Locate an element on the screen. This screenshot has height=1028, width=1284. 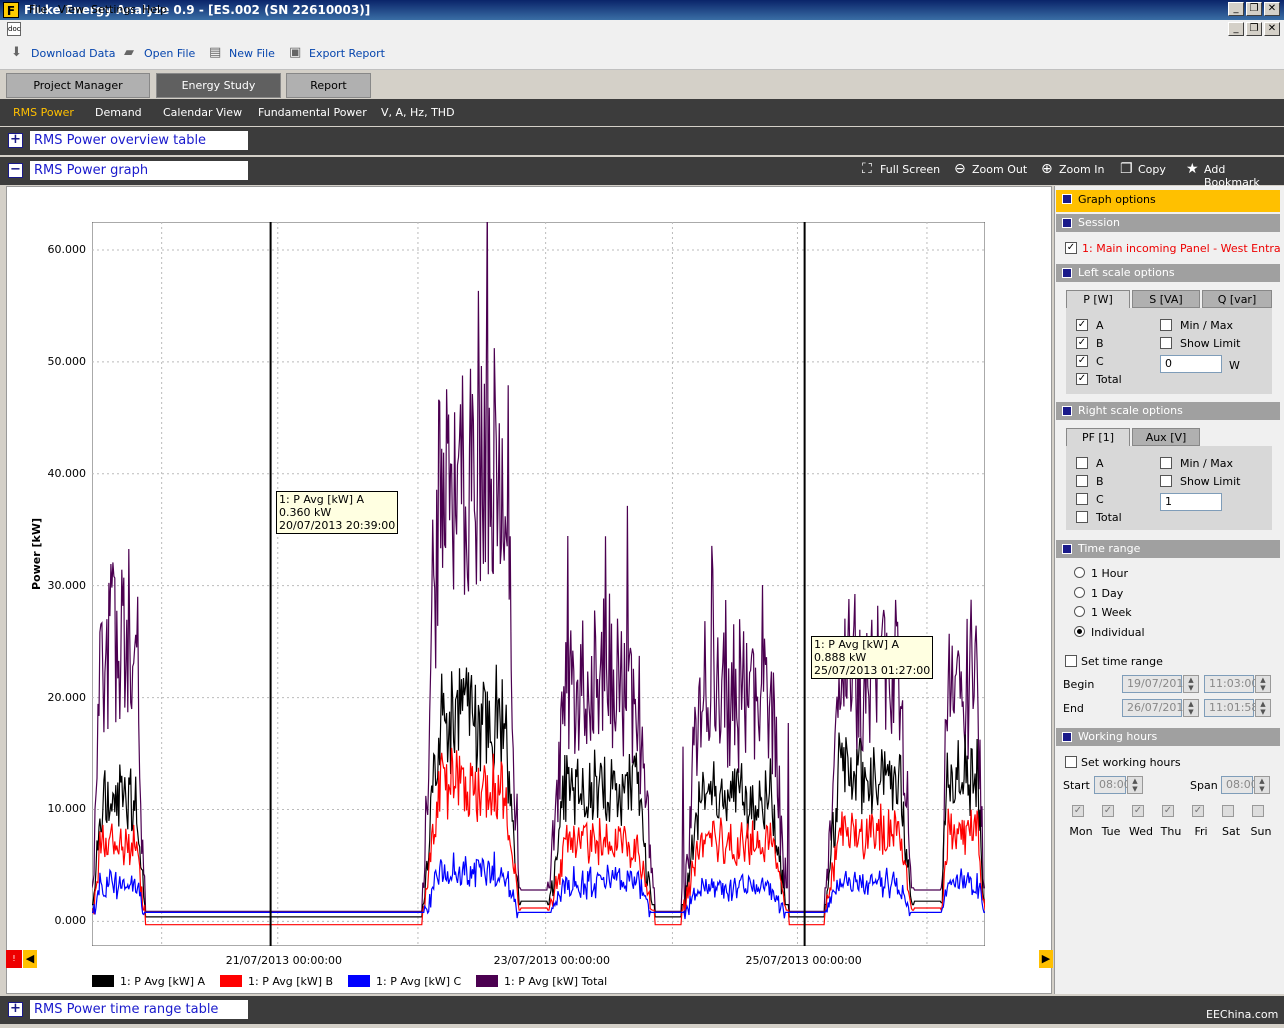
day-checkbox-4: ✓ is located at coordinates (1198, 811).